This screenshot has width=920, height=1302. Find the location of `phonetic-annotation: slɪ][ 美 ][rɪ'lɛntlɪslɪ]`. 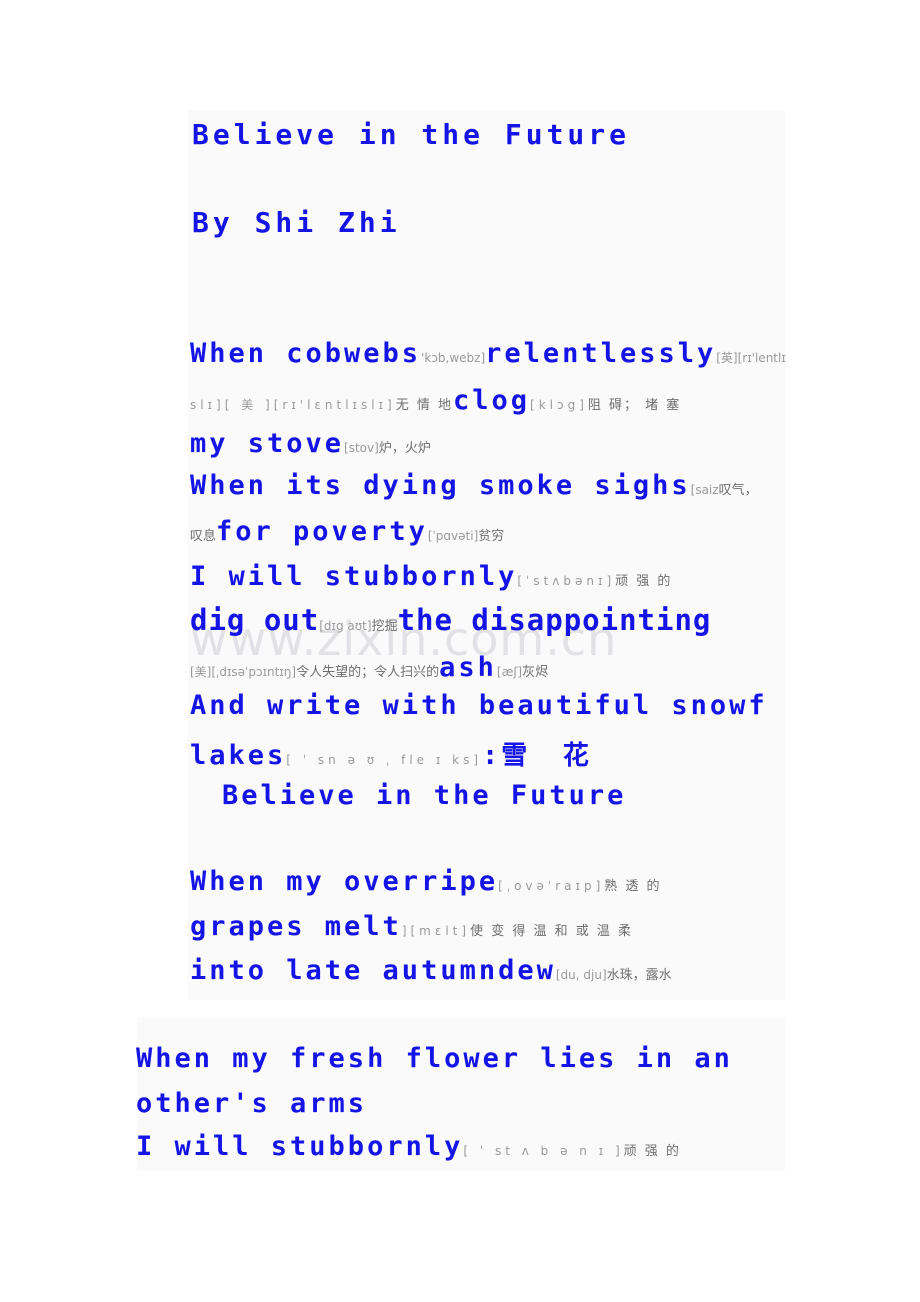

phonetic-annotation: slɪ][ 美 ][rɪ'lɛntlɪslɪ] is located at coordinates (293, 405).